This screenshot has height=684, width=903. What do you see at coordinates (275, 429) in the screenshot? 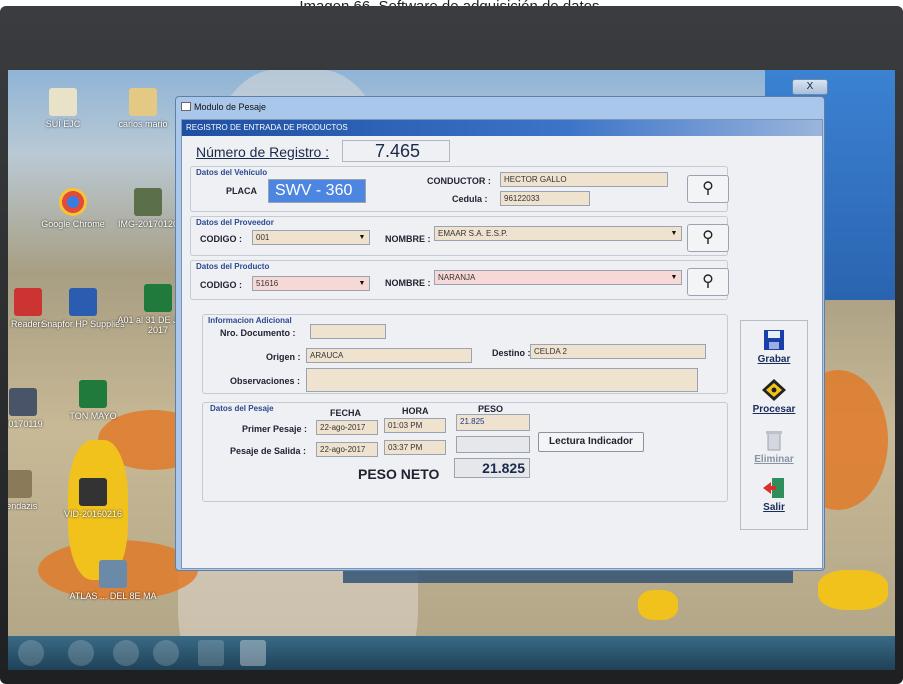
I see `primer-pesaje-label: Primer Pesaje :` at bounding box center [275, 429].